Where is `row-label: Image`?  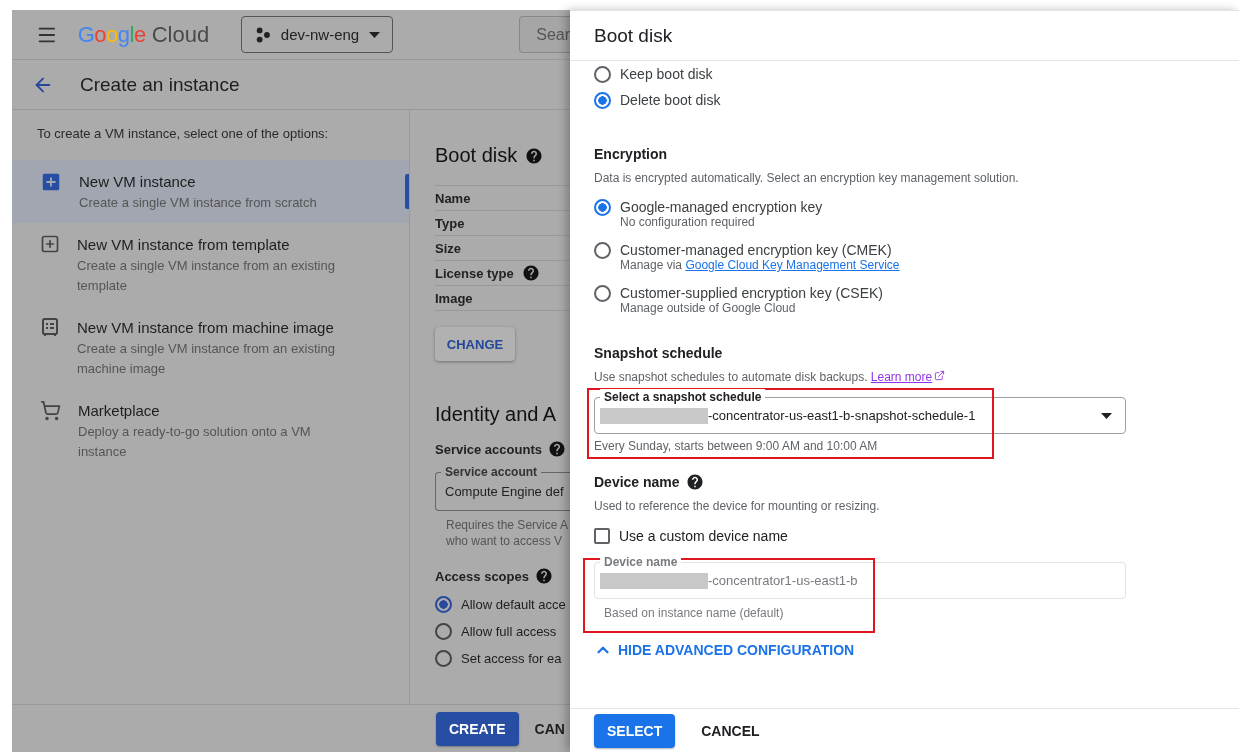
row-label: Image is located at coordinates (454, 298).